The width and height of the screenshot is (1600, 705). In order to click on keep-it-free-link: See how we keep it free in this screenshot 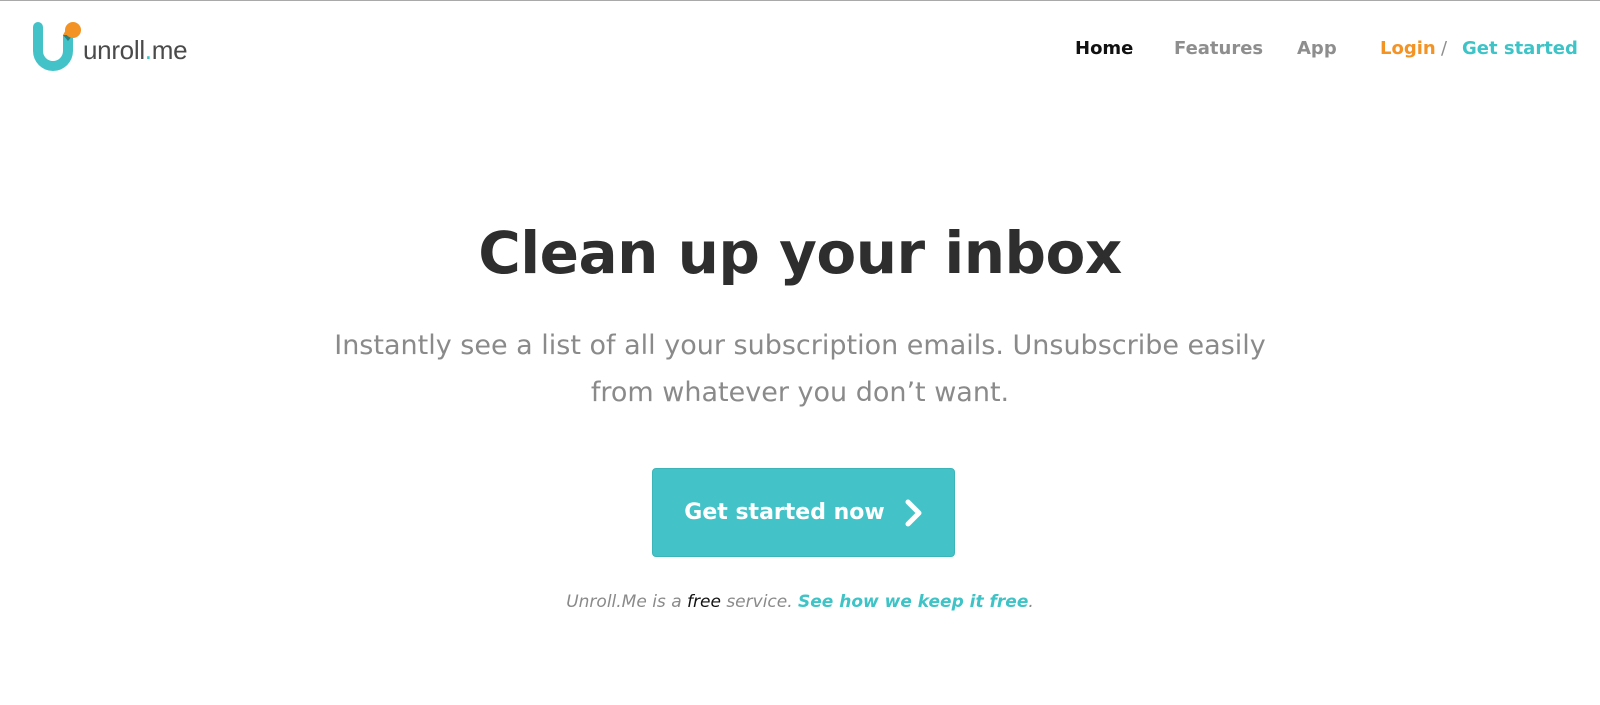, I will do `click(913, 602)`.